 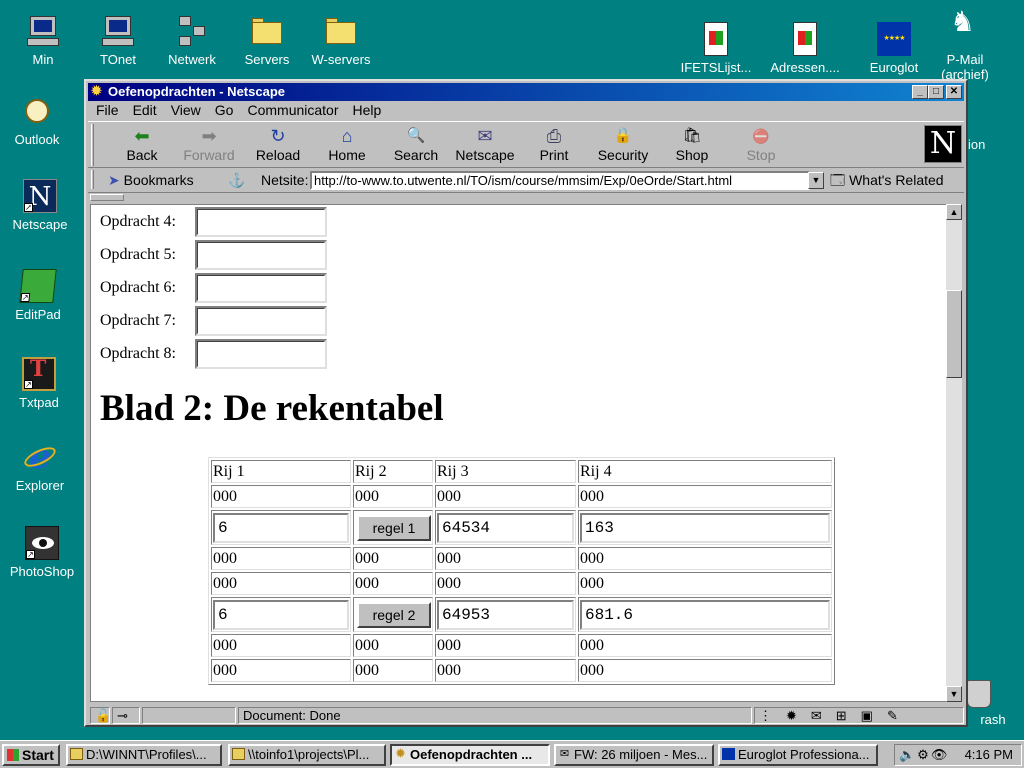 I want to click on security-button: 🔒 Security, so click(x=623, y=146).